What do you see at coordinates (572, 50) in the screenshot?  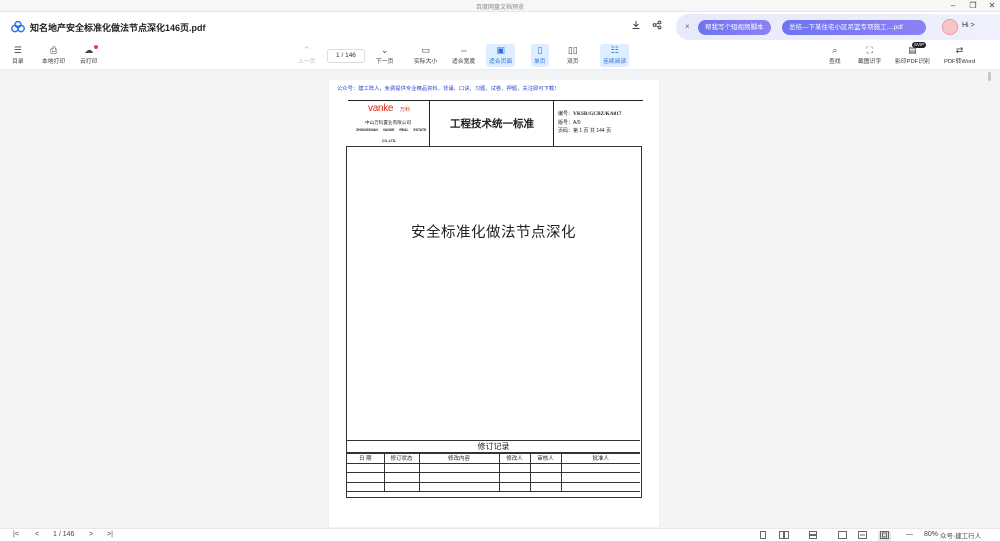 I see `double-page-icon: ▯▯` at bounding box center [572, 50].